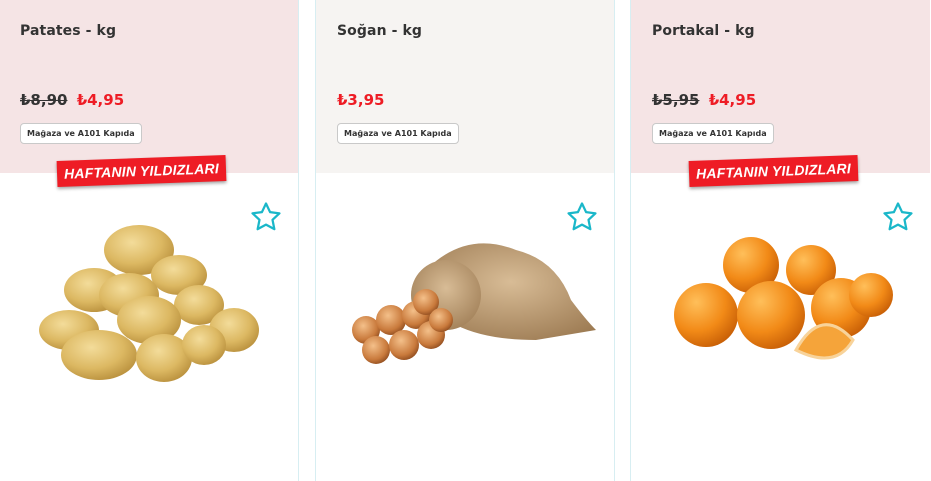 Image resolution: width=931 pixels, height=481 pixels. I want to click on old-price: ₺5,95, so click(676, 100).